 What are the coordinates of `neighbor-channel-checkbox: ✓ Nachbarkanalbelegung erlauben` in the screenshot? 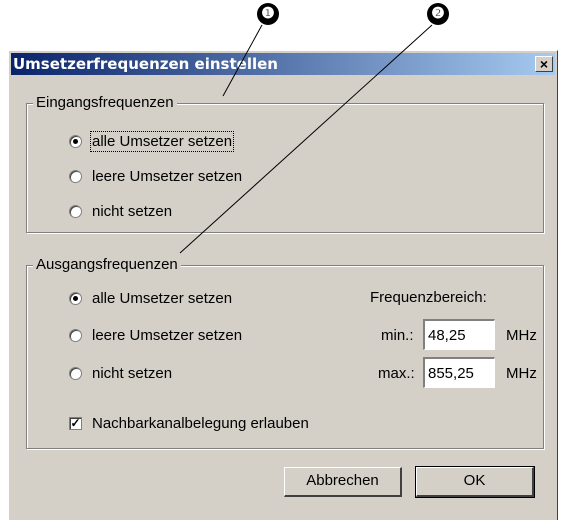 It's located at (189, 423).